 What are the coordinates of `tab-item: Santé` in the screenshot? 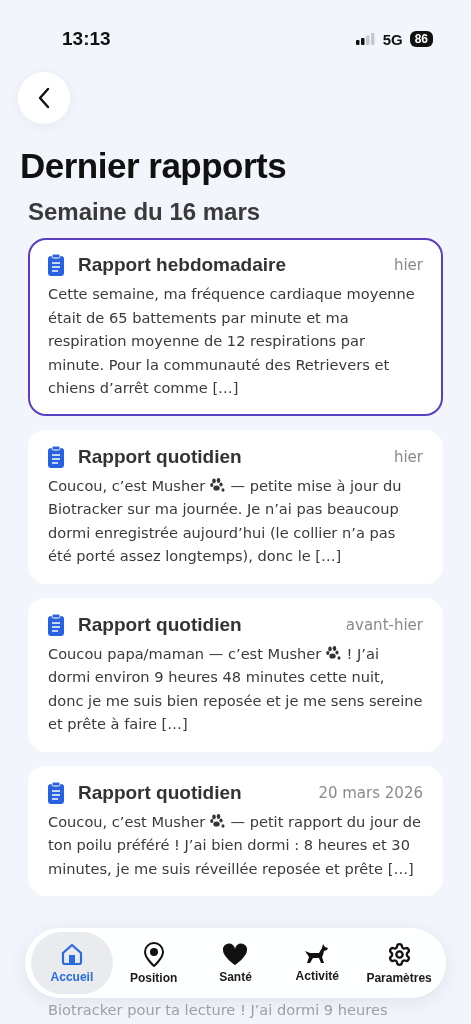 It's located at (235, 963).